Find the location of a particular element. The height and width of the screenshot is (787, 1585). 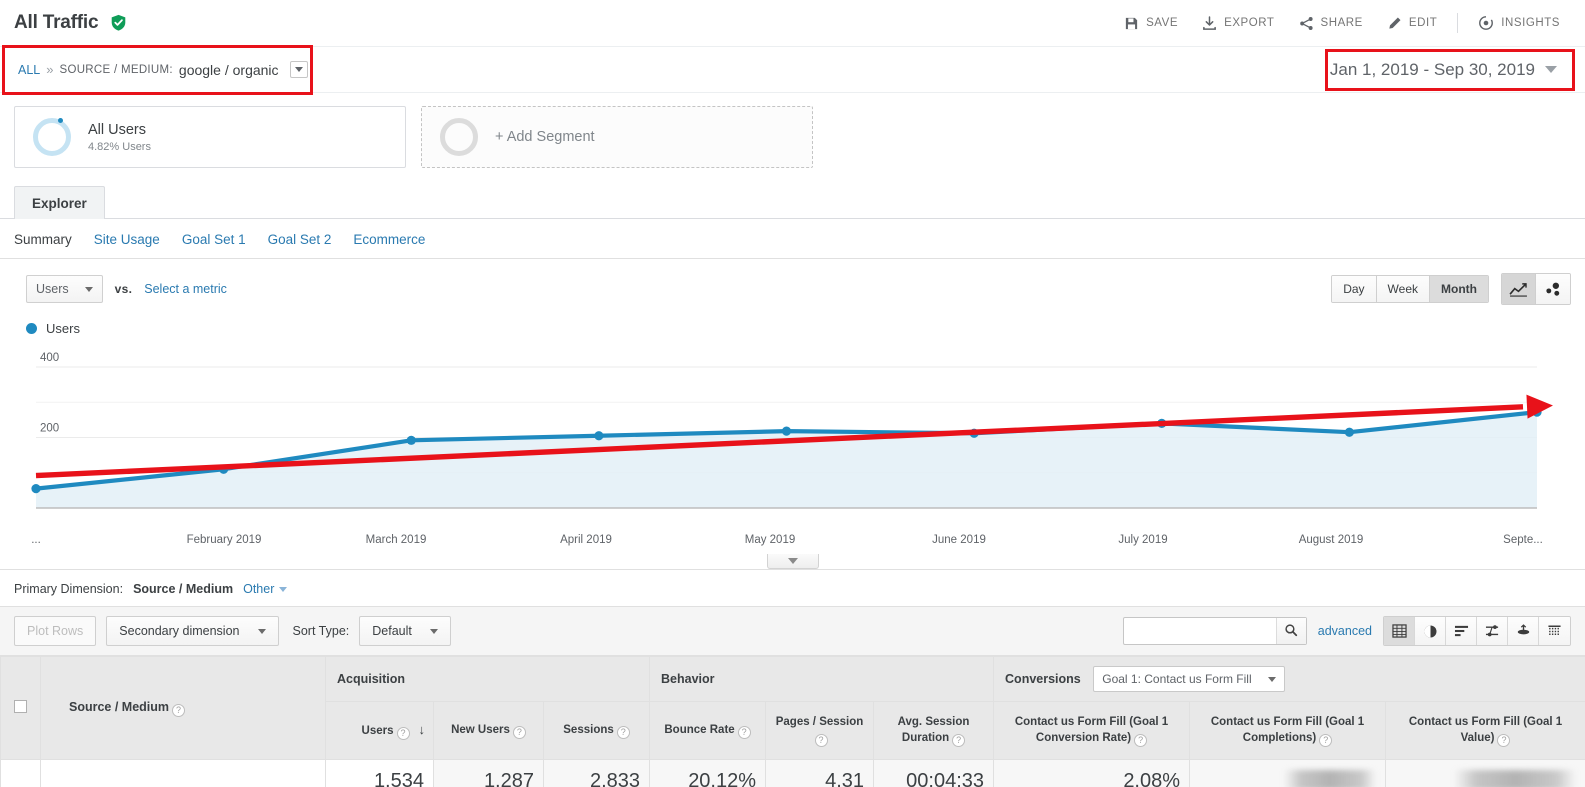

svg-text: 400 is located at coordinates (49, 358).